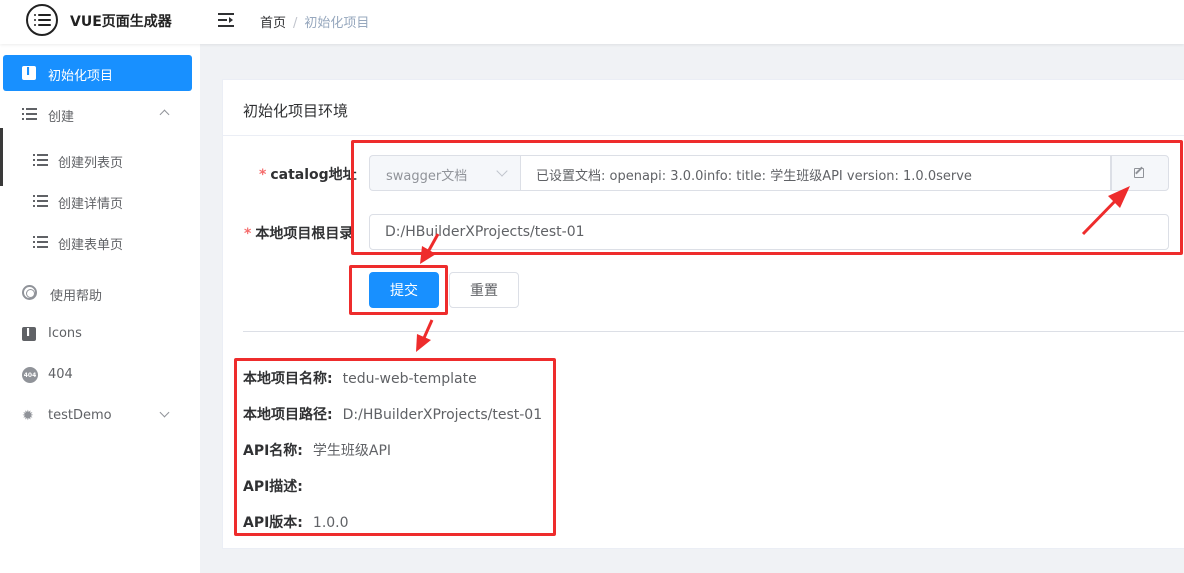 The height and width of the screenshot is (573, 1184). Describe the element at coordinates (61, 117) in the screenshot. I see `sidebar-item-label: 创建` at that location.